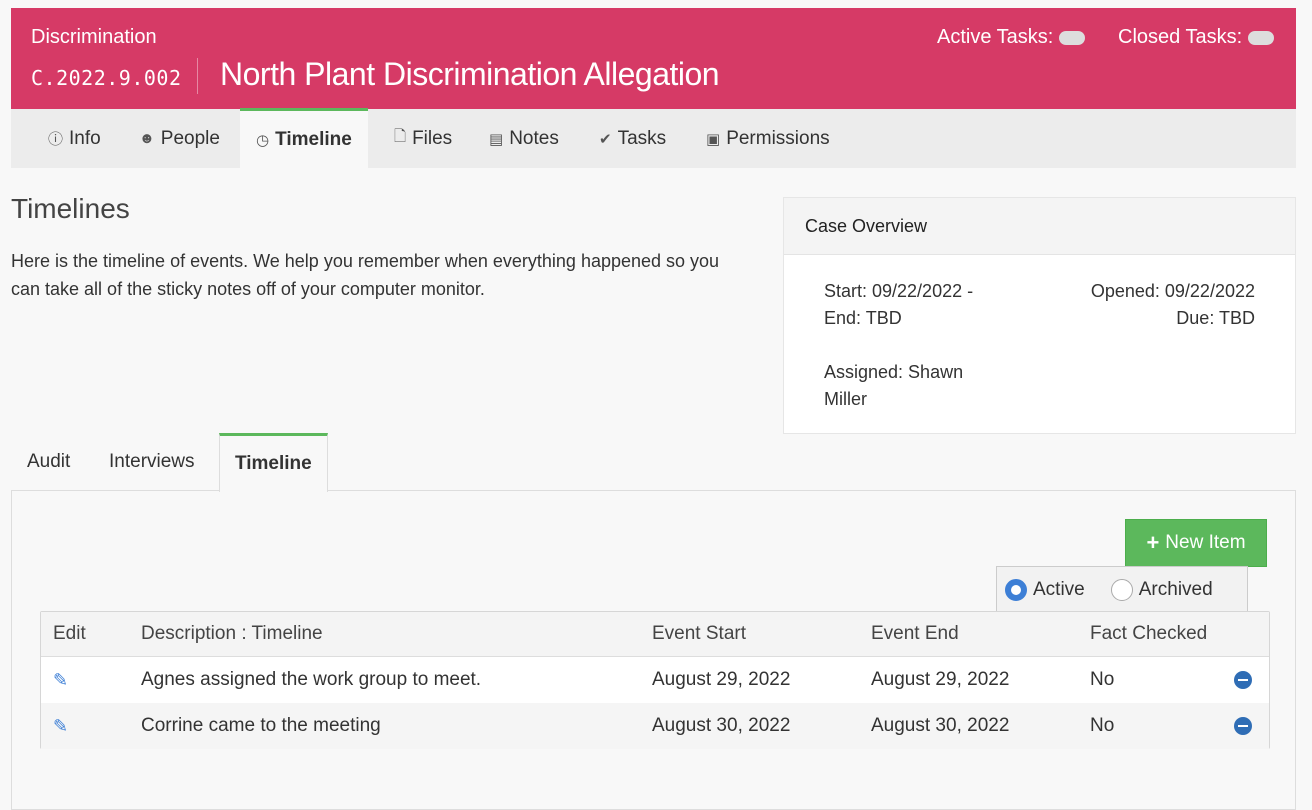 This screenshot has width=1312, height=810. What do you see at coordinates (232, 634) in the screenshot?
I see `col-description: Description : Timeline` at bounding box center [232, 634].